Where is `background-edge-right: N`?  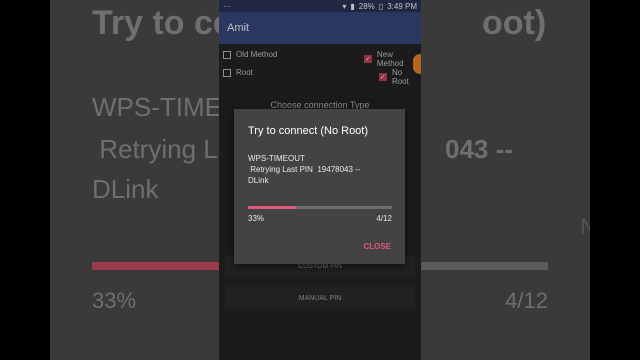 background-edge-right: N is located at coordinates (585, 226).